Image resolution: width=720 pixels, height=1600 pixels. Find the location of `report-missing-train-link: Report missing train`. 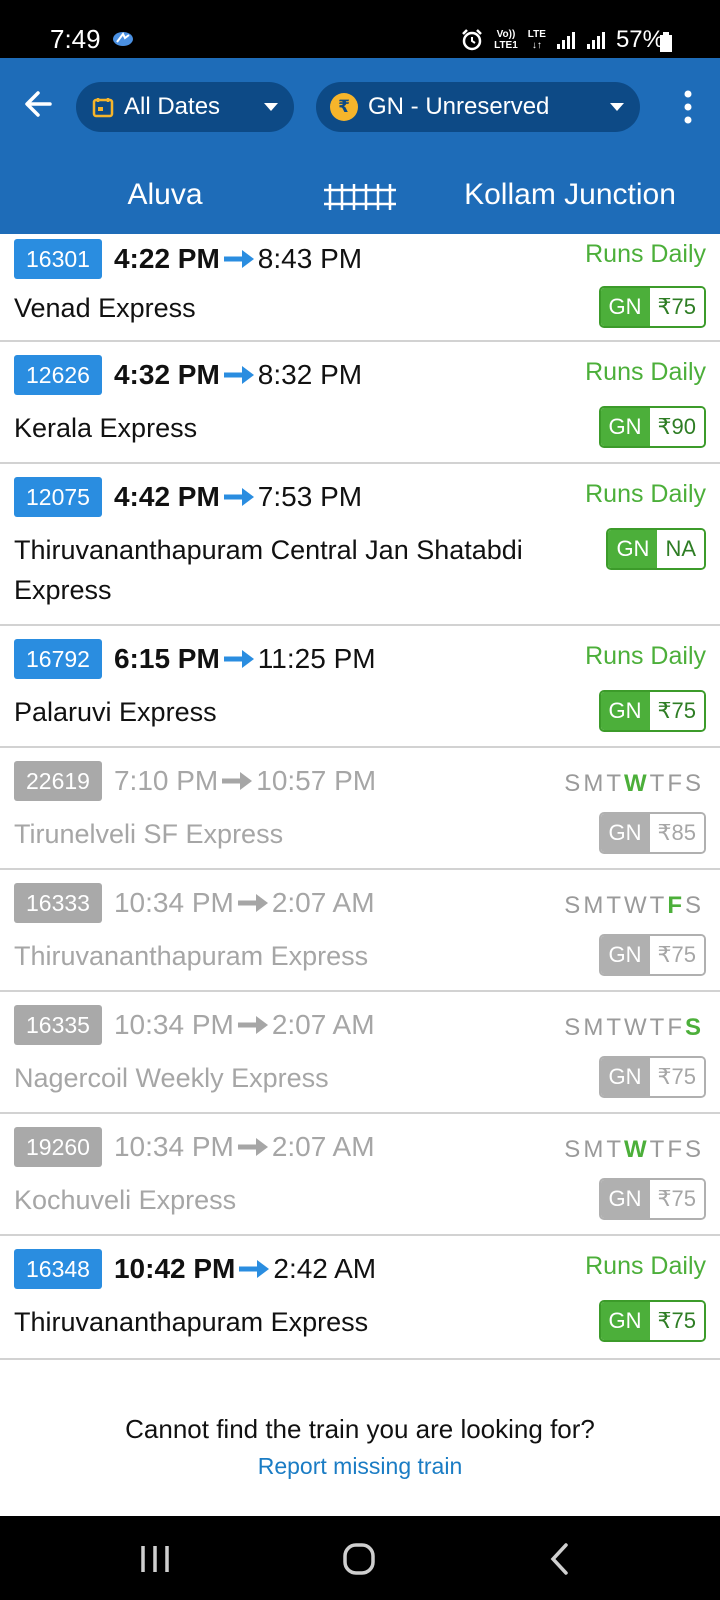

report-missing-train-link: Report missing train is located at coordinates (360, 1466).